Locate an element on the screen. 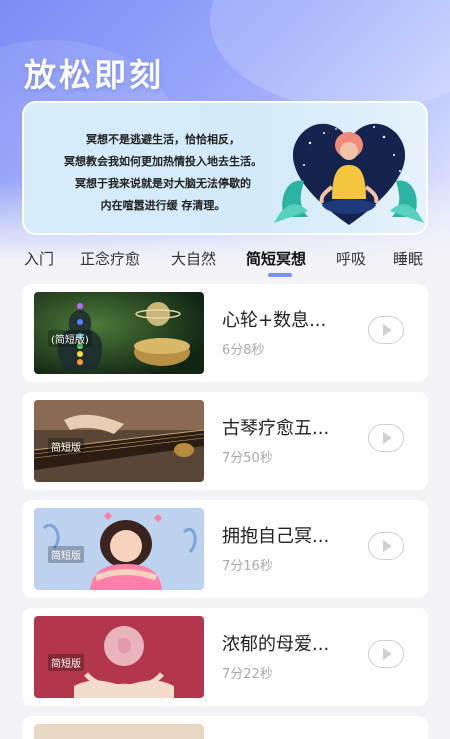 Image resolution: width=450 pixels, height=739 pixels. tab-nature: 大自然 is located at coordinates (193, 258).